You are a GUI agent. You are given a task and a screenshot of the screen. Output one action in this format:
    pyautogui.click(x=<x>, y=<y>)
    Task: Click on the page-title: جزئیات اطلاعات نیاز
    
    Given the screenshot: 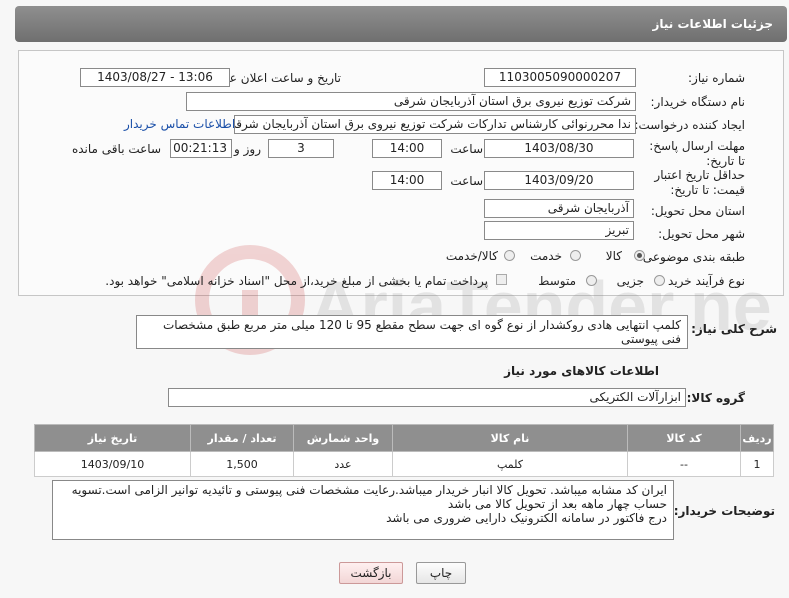 What is the action you would take?
    pyautogui.click(x=712, y=24)
    